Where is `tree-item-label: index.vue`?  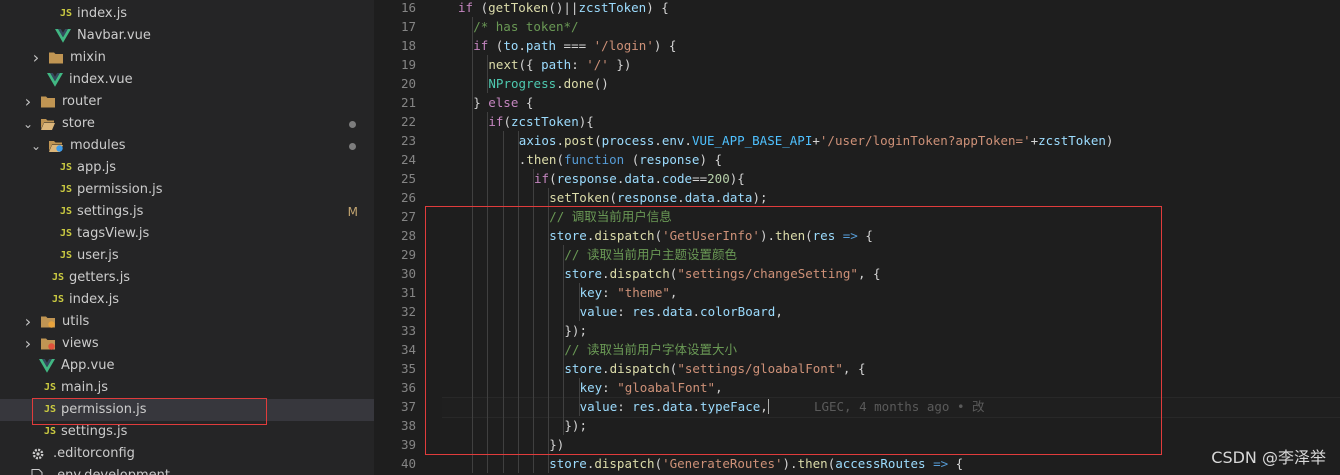 tree-item-label: index.vue is located at coordinates (101, 79).